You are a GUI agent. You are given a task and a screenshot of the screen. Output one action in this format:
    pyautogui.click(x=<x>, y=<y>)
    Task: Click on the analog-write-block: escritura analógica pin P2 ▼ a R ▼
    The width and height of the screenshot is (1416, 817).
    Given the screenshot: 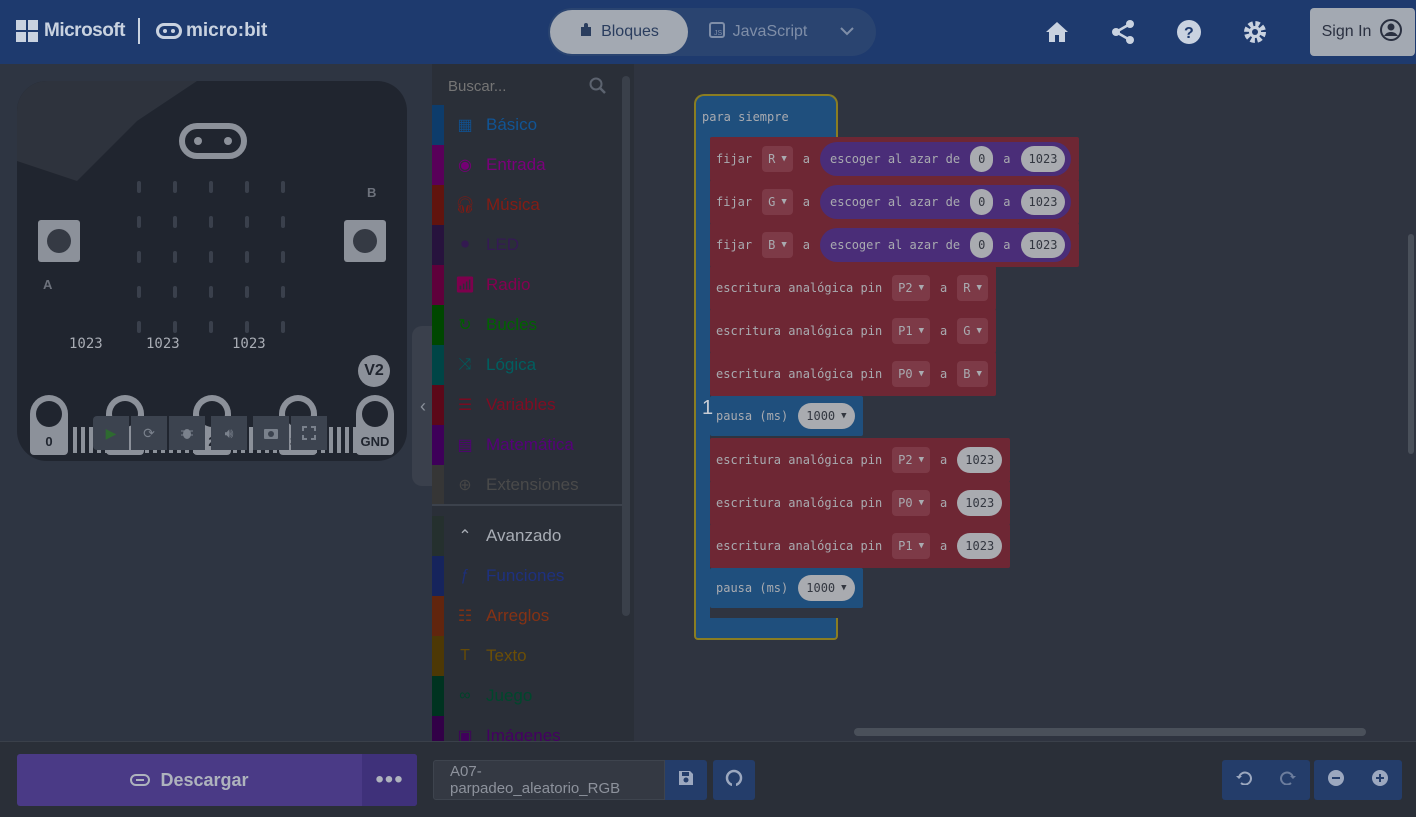 What is the action you would take?
    pyautogui.click(x=853, y=288)
    